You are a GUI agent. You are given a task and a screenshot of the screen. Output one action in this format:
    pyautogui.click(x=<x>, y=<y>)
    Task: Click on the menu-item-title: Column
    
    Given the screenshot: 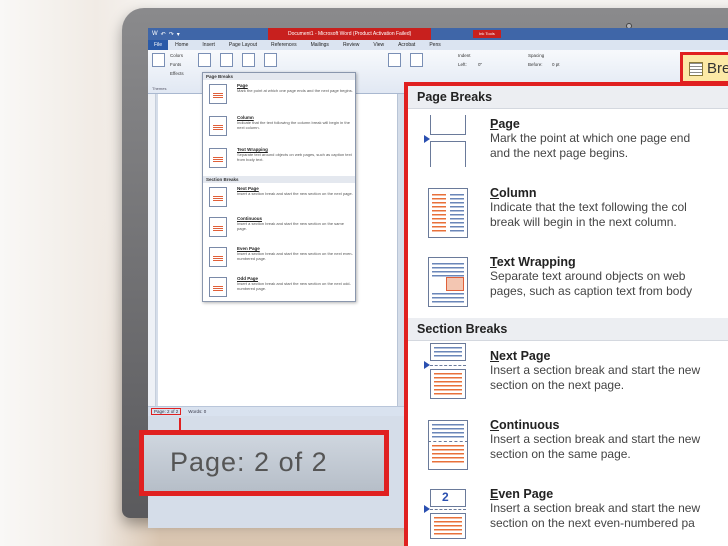 What is the action you would take?
    pyautogui.click(x=513, y=193)
    